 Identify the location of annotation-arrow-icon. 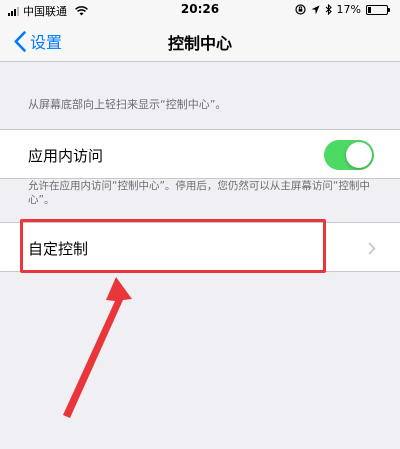
(97, 347).